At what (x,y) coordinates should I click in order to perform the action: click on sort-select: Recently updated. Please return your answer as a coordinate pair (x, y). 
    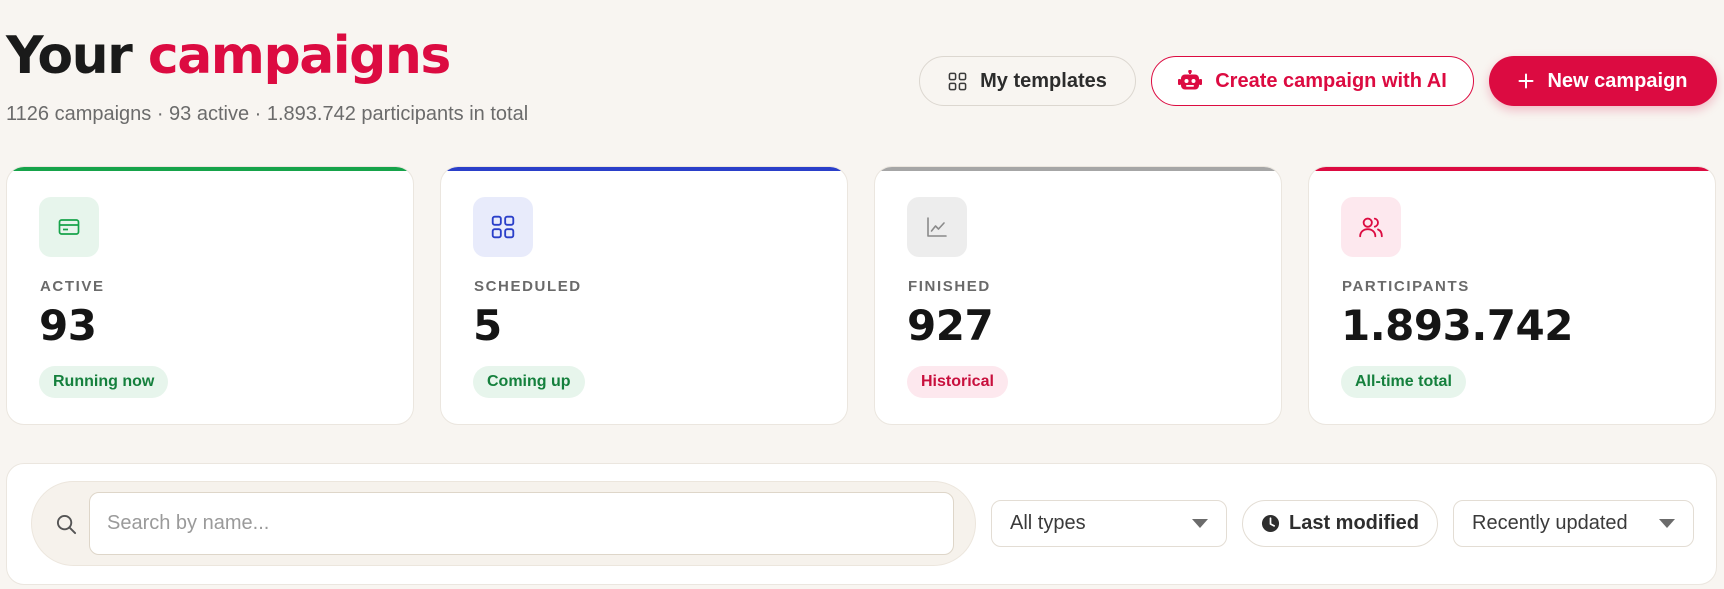
    Looking at the image, I should click on (1573, 523).